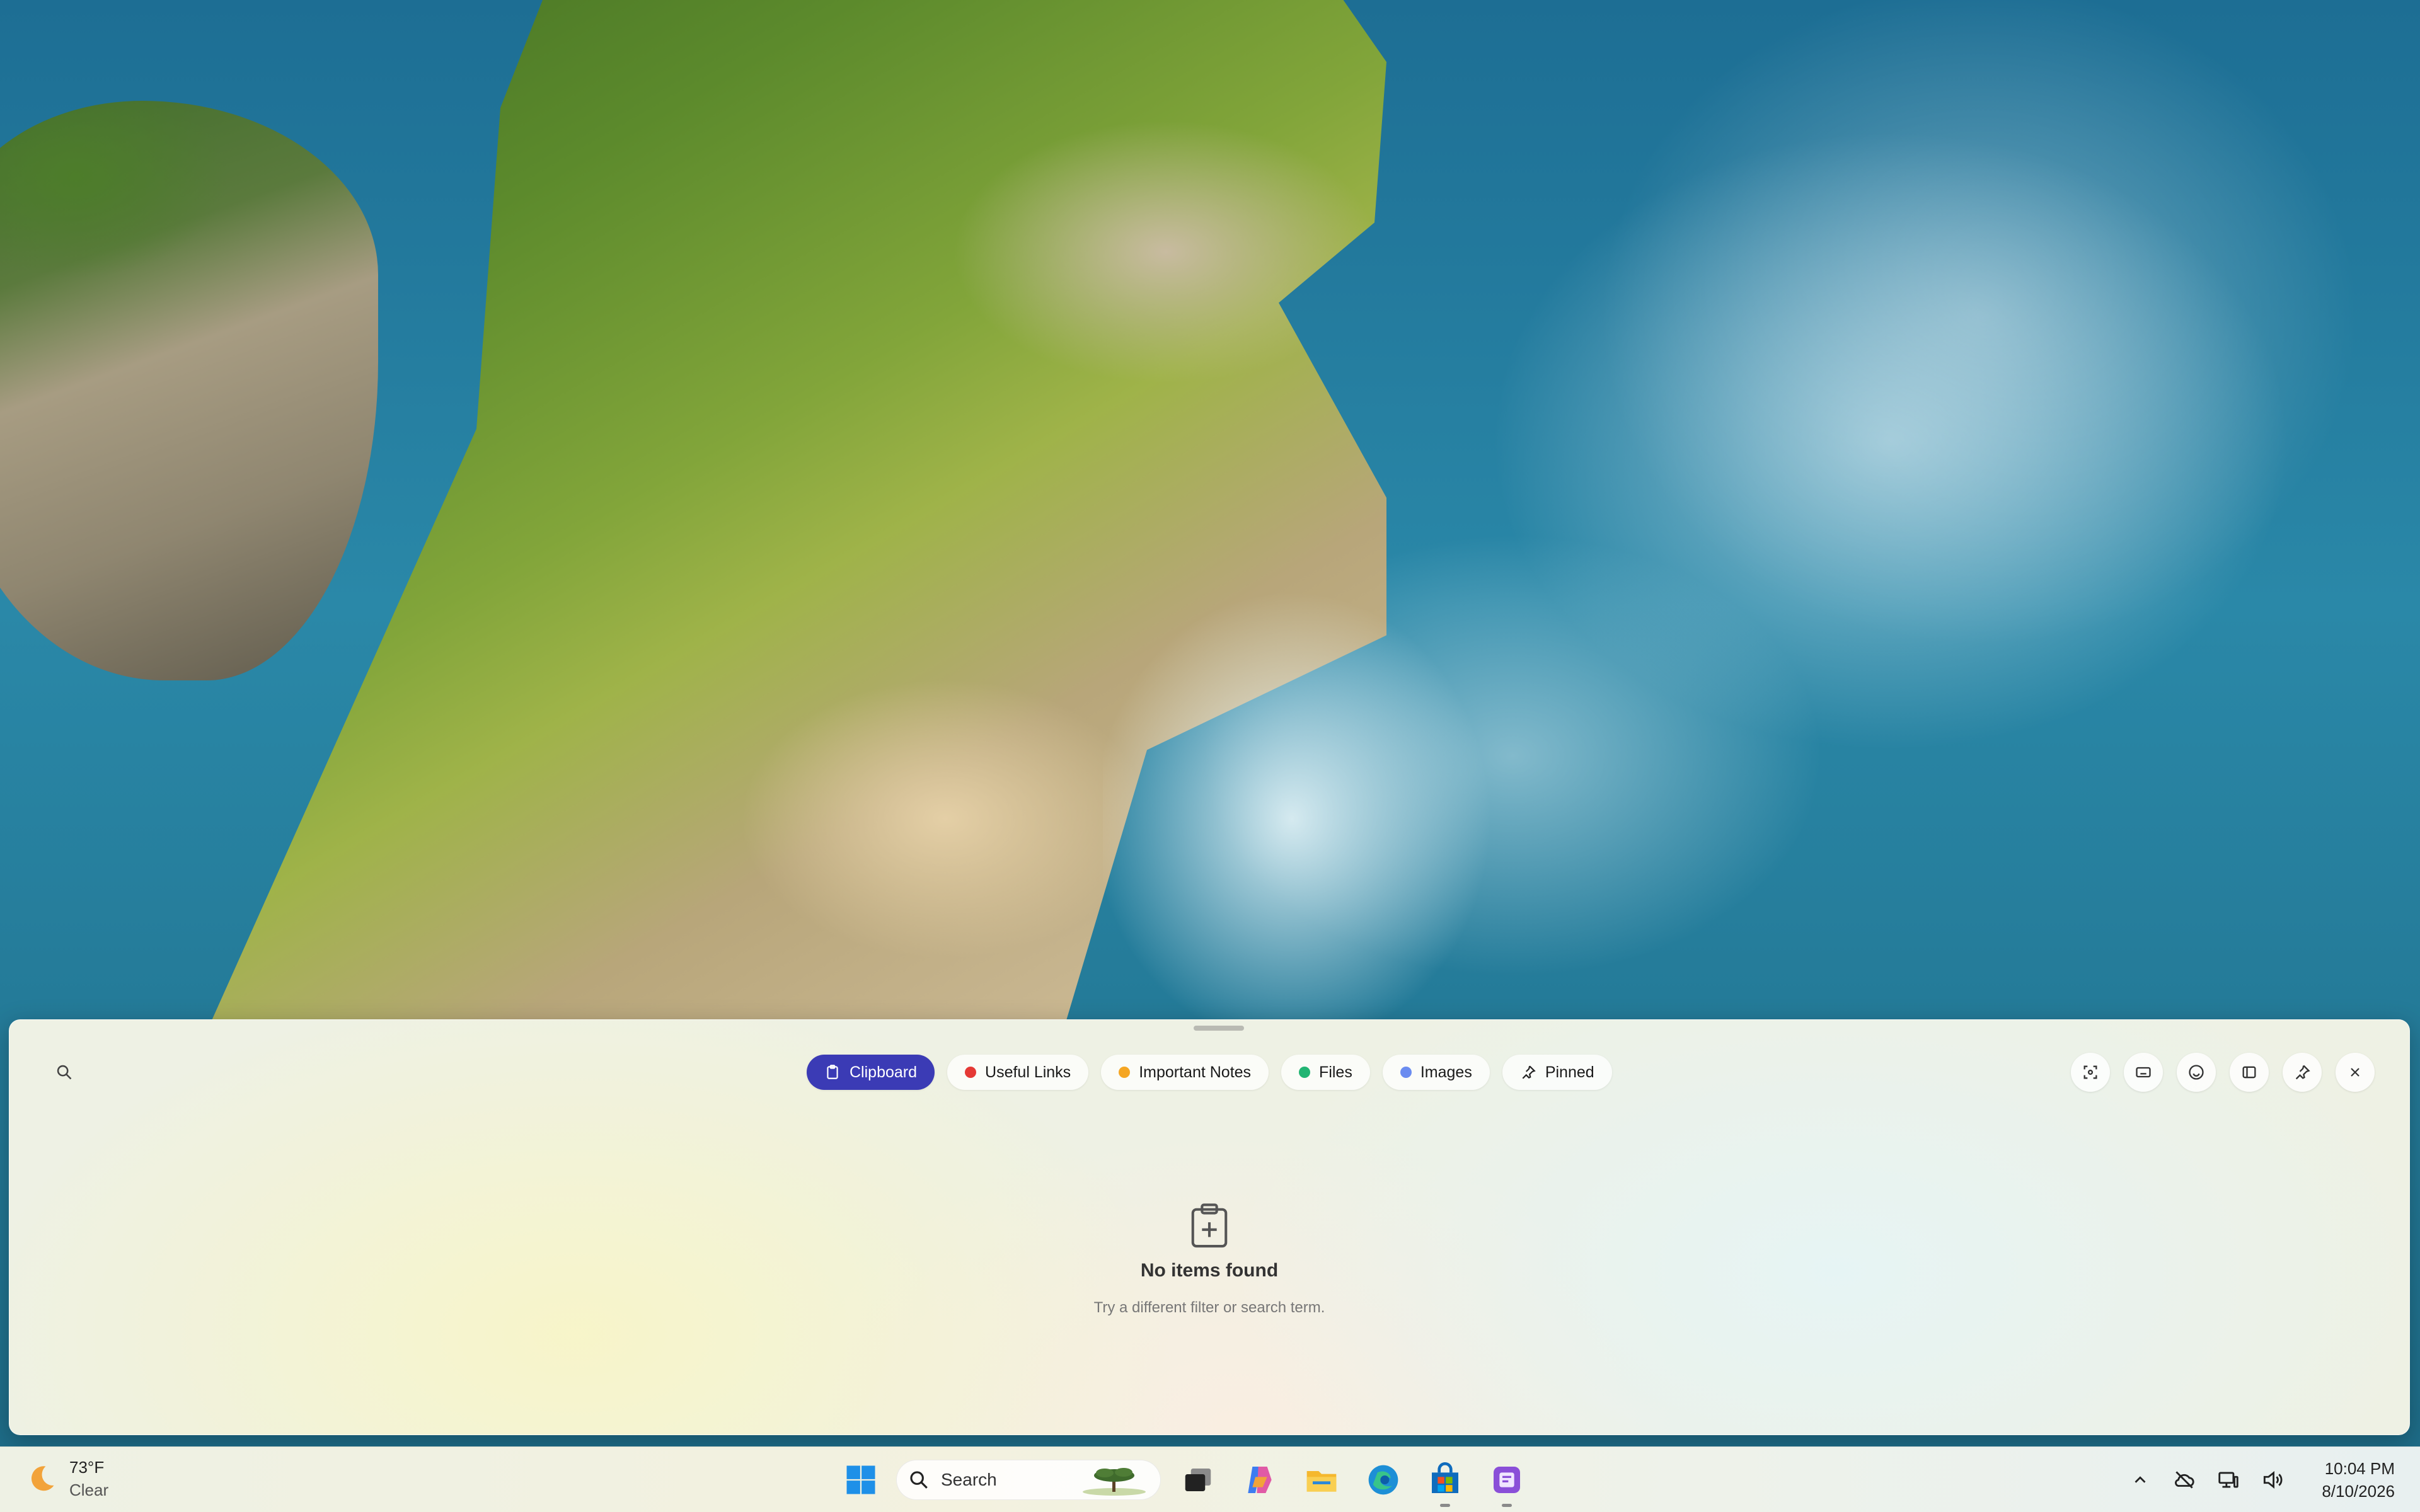 This screenshot has width=2420, height=1512. I want to click on empty-state-subtitle: Try a different filter or search term., so click(1209, 1307).